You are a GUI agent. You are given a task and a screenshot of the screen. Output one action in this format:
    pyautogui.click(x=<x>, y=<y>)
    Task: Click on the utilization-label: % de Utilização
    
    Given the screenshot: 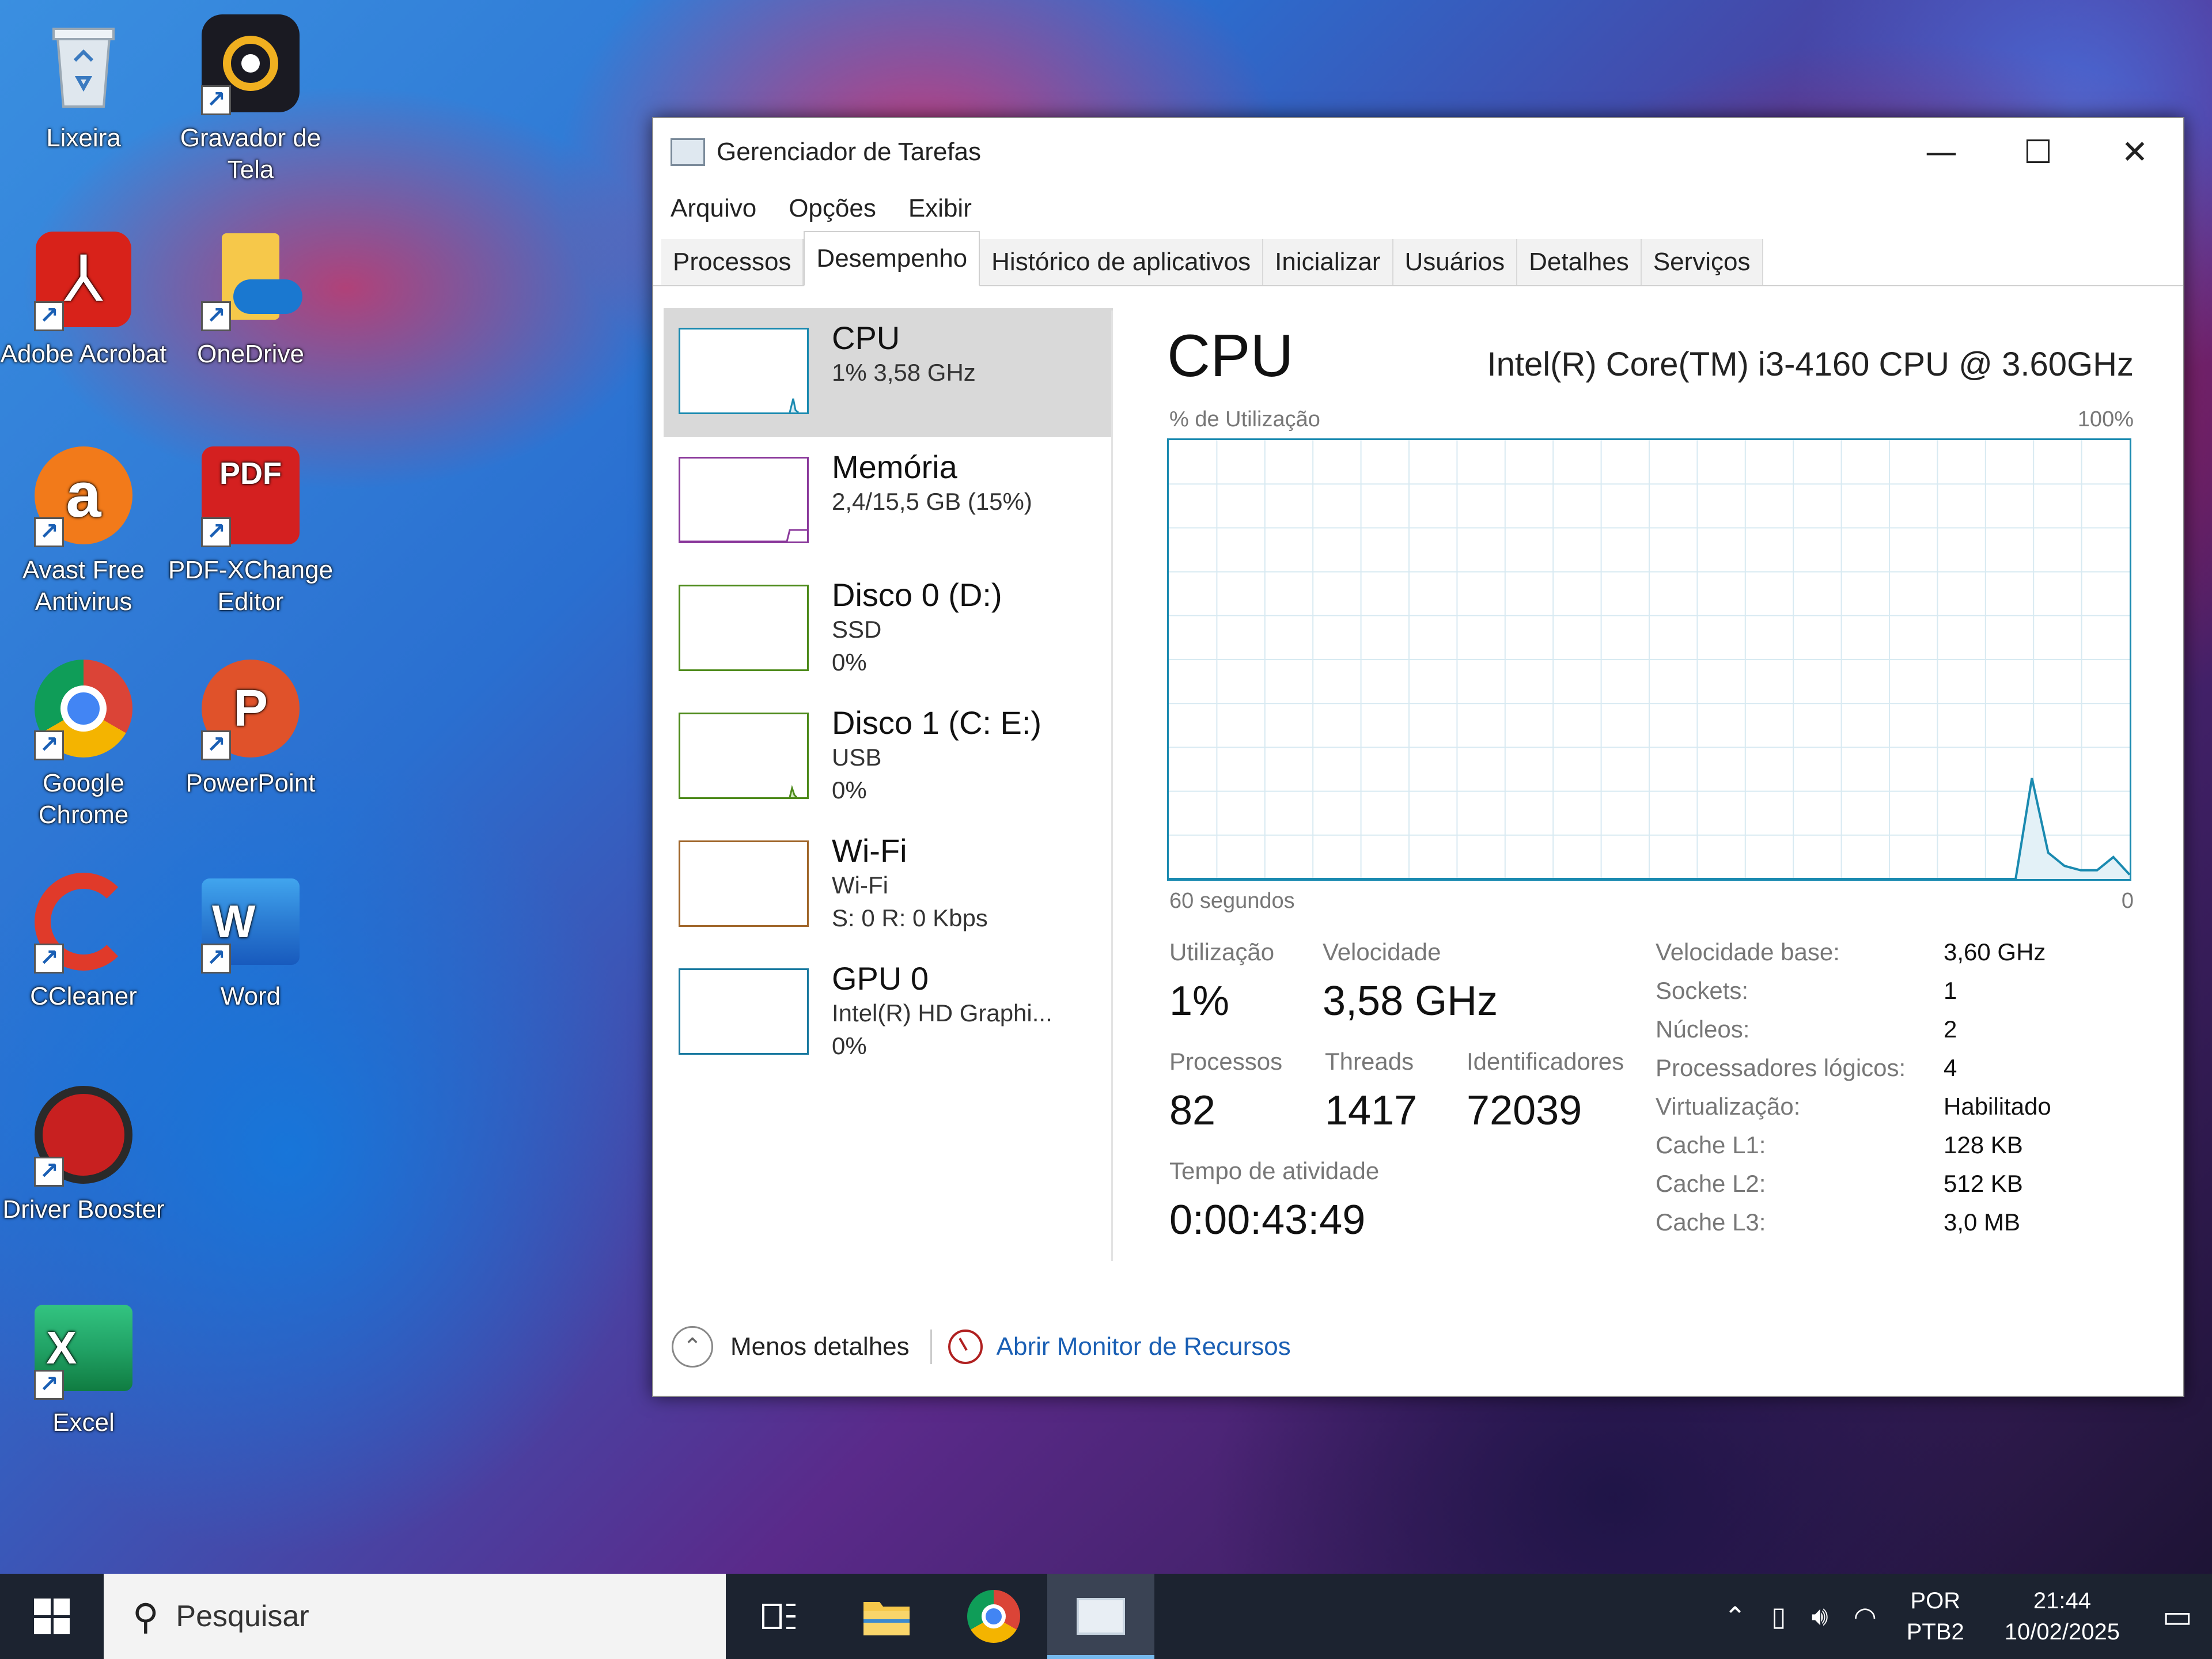 What is the action you would take?
    pyautogui.click(x=1244, y=419)
    